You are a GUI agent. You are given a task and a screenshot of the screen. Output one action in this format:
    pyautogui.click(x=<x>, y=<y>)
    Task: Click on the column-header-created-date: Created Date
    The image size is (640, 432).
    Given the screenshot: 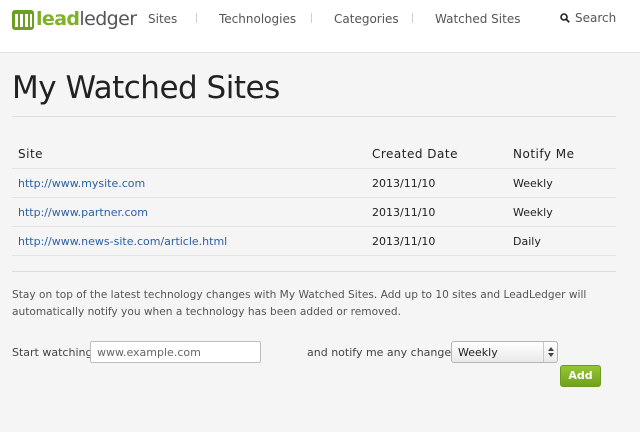 What is the action you would take?
    pyautogui.click(x=415, y=154)
    